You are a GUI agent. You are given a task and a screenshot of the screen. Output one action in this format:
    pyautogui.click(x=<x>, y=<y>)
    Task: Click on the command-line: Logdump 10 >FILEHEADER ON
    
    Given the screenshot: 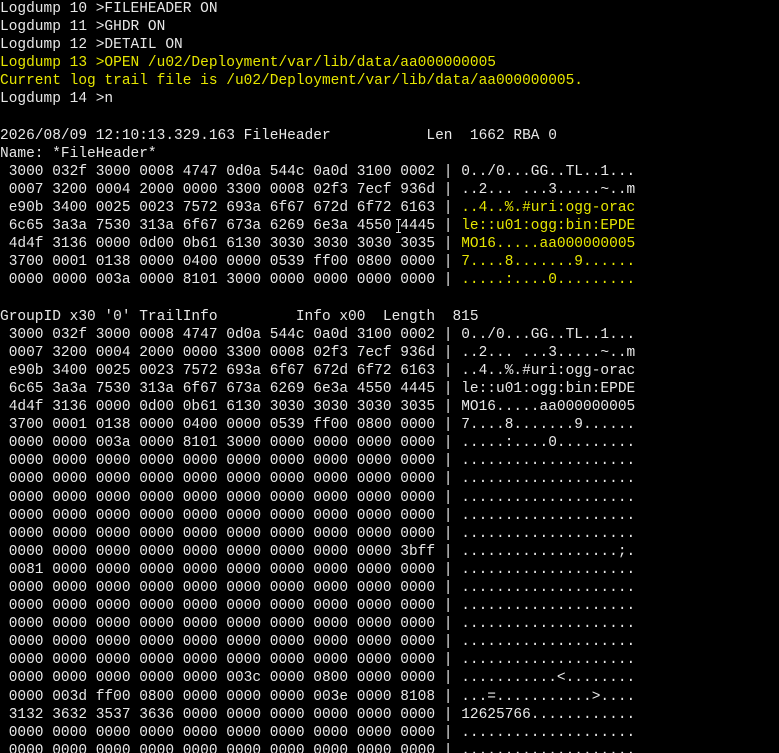 What is the action you would take?
    pyautogui.click(x=109, y=9)
    